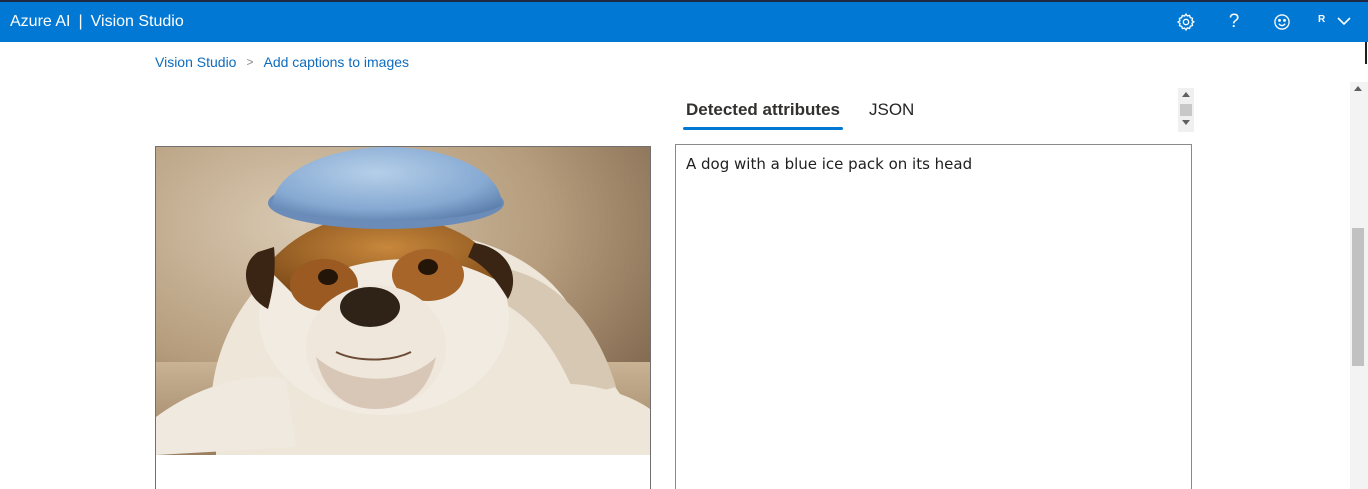 This screenshot has height=489, width=1368. What do you see at coordinates (891, 113) in the screenshot?
I see `tab-json: JSON` at bounding box center [891, 113].